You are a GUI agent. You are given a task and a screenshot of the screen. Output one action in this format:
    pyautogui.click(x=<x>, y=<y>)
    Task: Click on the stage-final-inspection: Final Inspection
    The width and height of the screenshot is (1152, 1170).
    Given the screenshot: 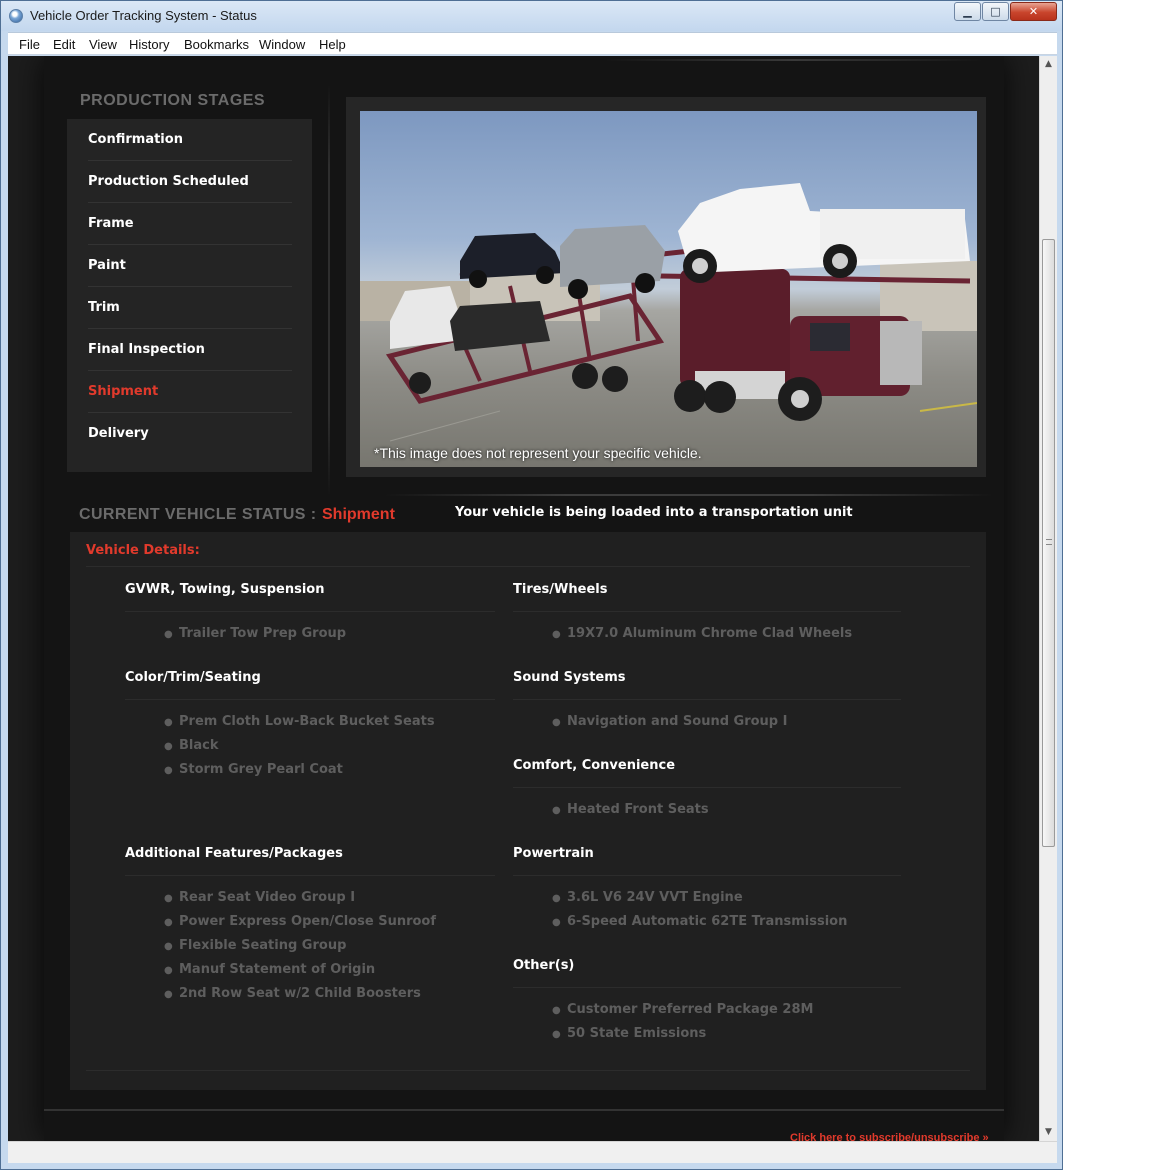 What is the action you would take?
    pyautogui.click(x=190, y=350)
    